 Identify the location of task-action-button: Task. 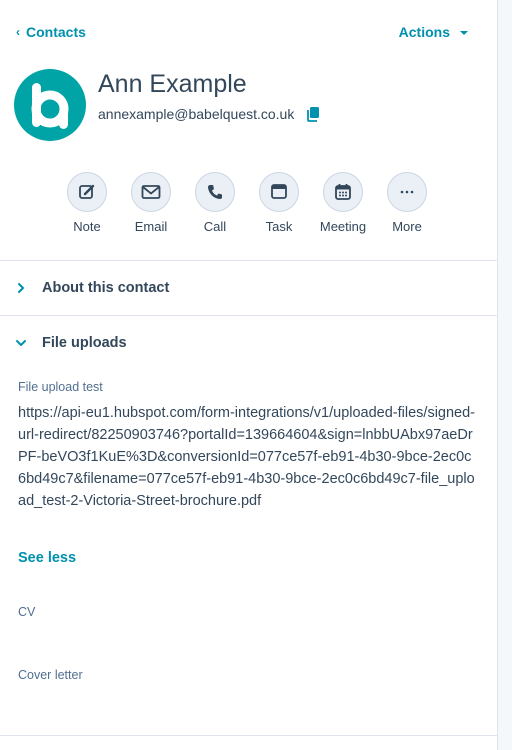
(279, 203).